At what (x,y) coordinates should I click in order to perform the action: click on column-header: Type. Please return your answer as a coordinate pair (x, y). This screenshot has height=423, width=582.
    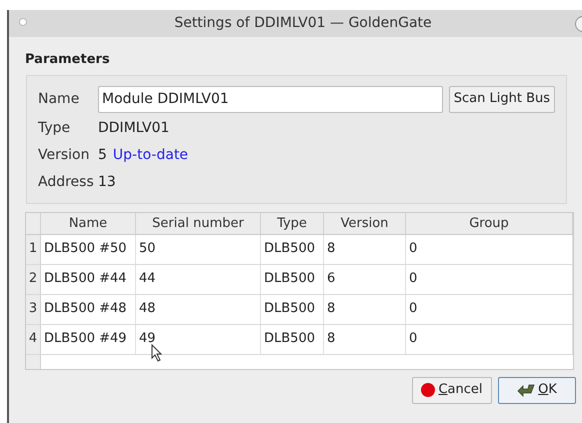
    Looking at the image, I should click on (292, 223).